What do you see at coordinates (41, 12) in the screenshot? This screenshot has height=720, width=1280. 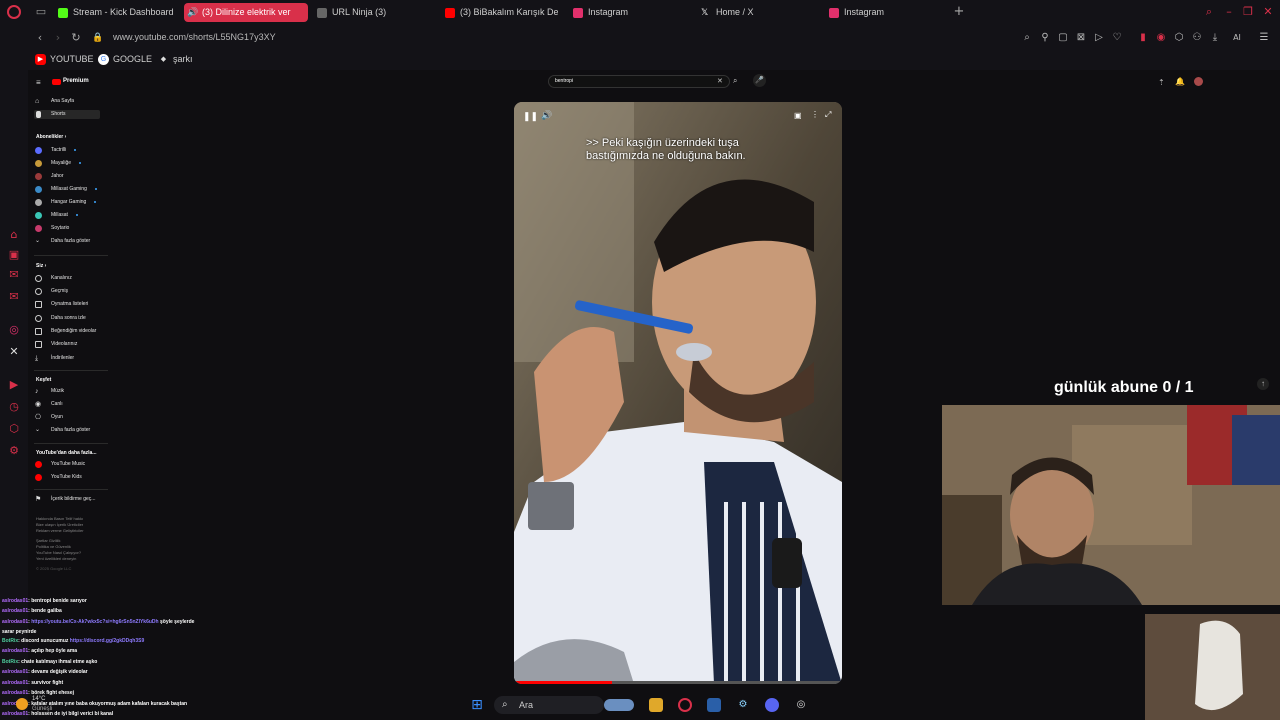 I see `workspaces-icon: ▭` at bounding box center [41, 12].